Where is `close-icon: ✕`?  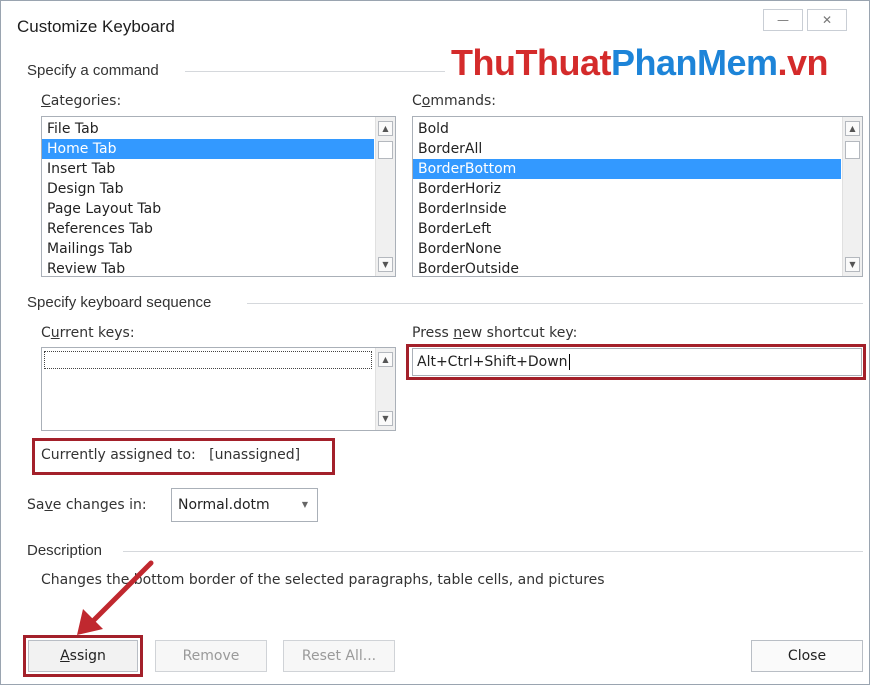 close-icon: ✕ is located at coordinates (827, 20).